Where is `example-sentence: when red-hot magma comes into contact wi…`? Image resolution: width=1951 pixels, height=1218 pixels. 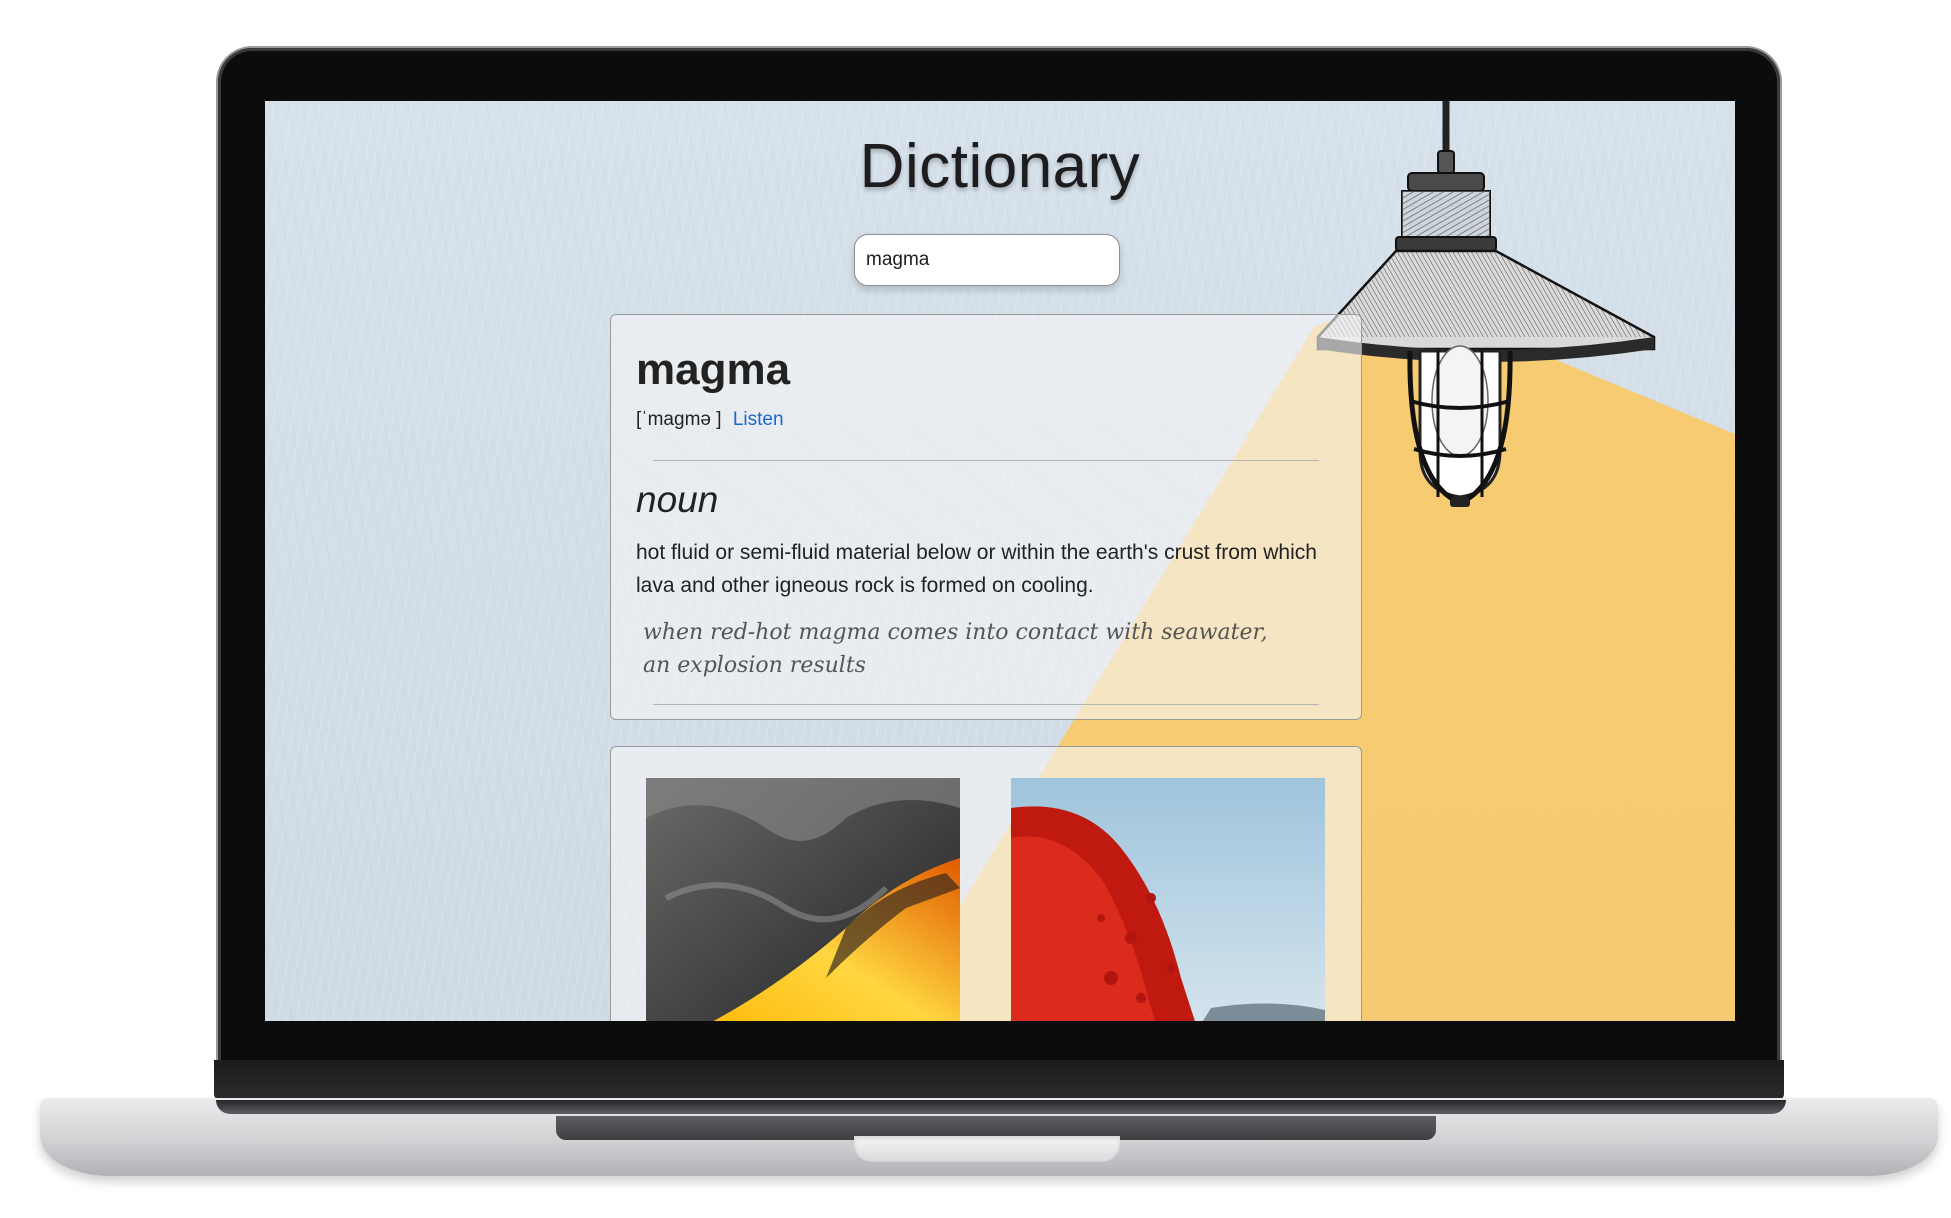 example-sentence: when red-hot magma comes into contact wi… is located at coordinates (955, 649).